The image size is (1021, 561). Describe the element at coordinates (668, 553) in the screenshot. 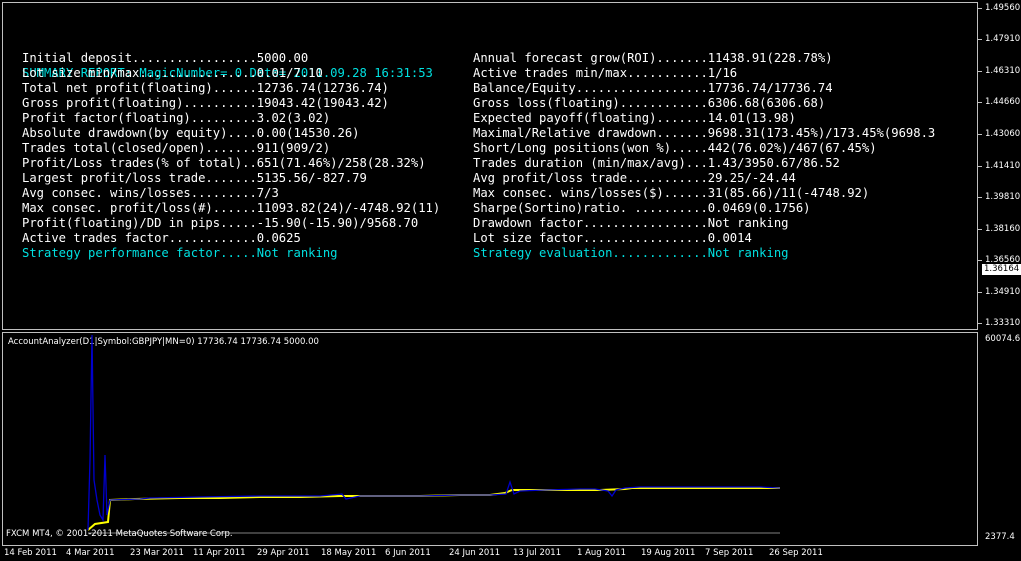

I see `date-axis-label: 19 Aug 2011` at that location.